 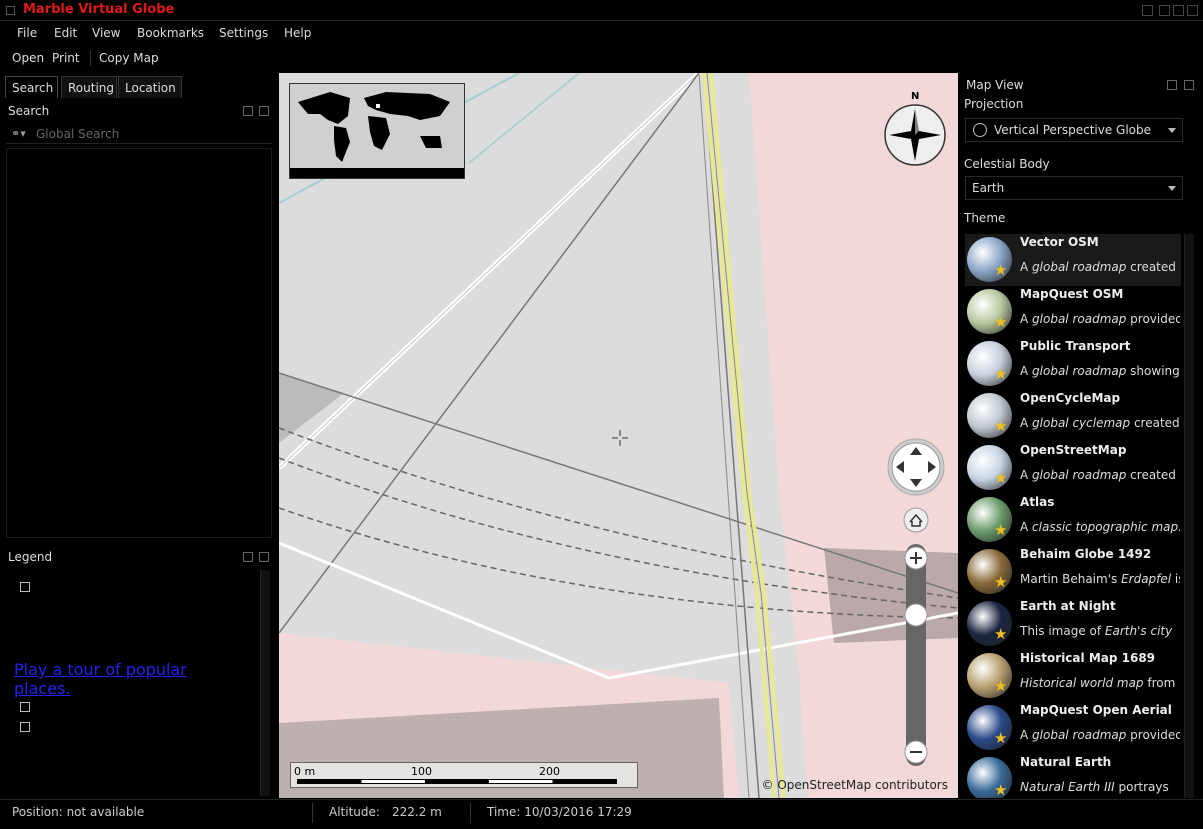 I want to click on menu-bookmarks: Bookmarks, so click(x=170, y=33).